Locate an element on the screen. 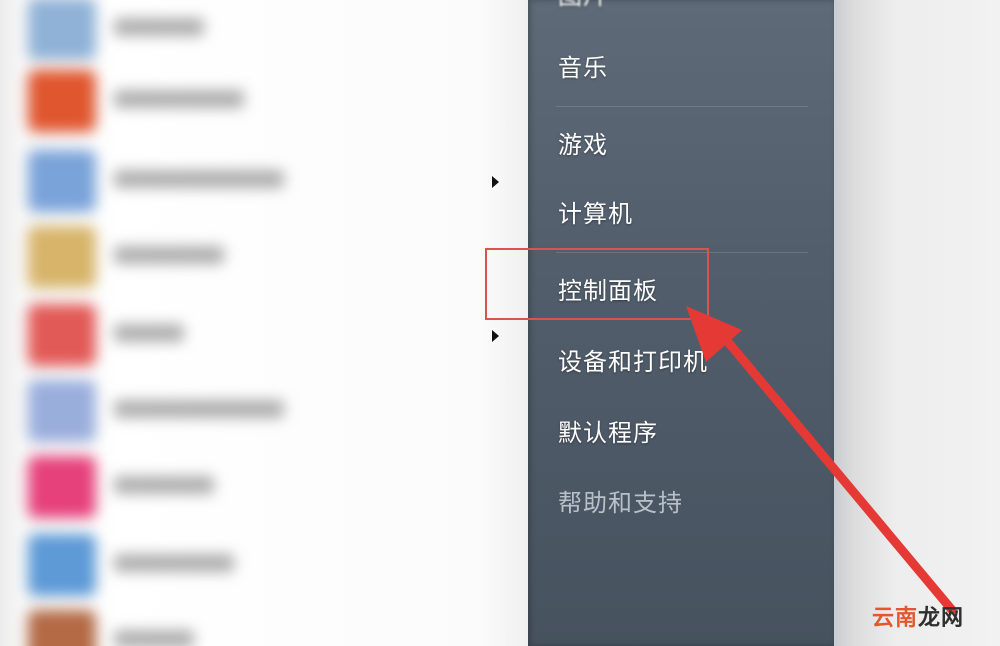  annotation-arrow-icon is located at coordinates (821, 460).